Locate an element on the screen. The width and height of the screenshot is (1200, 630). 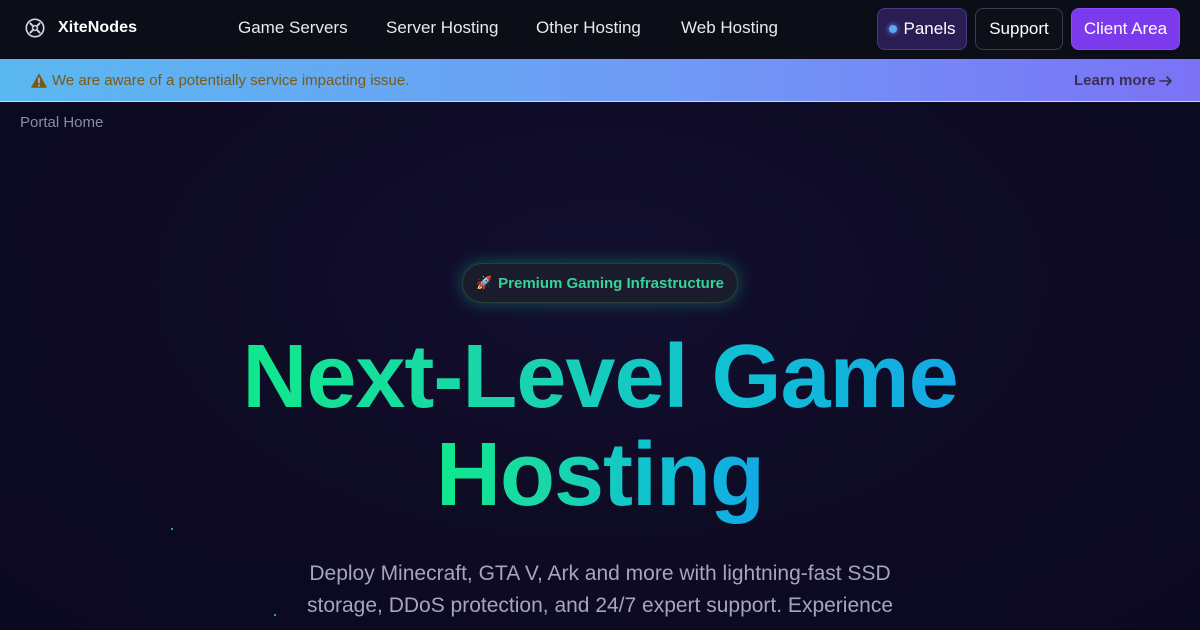
learn-more-label: Learn more is located at coordinates (1115, 80).